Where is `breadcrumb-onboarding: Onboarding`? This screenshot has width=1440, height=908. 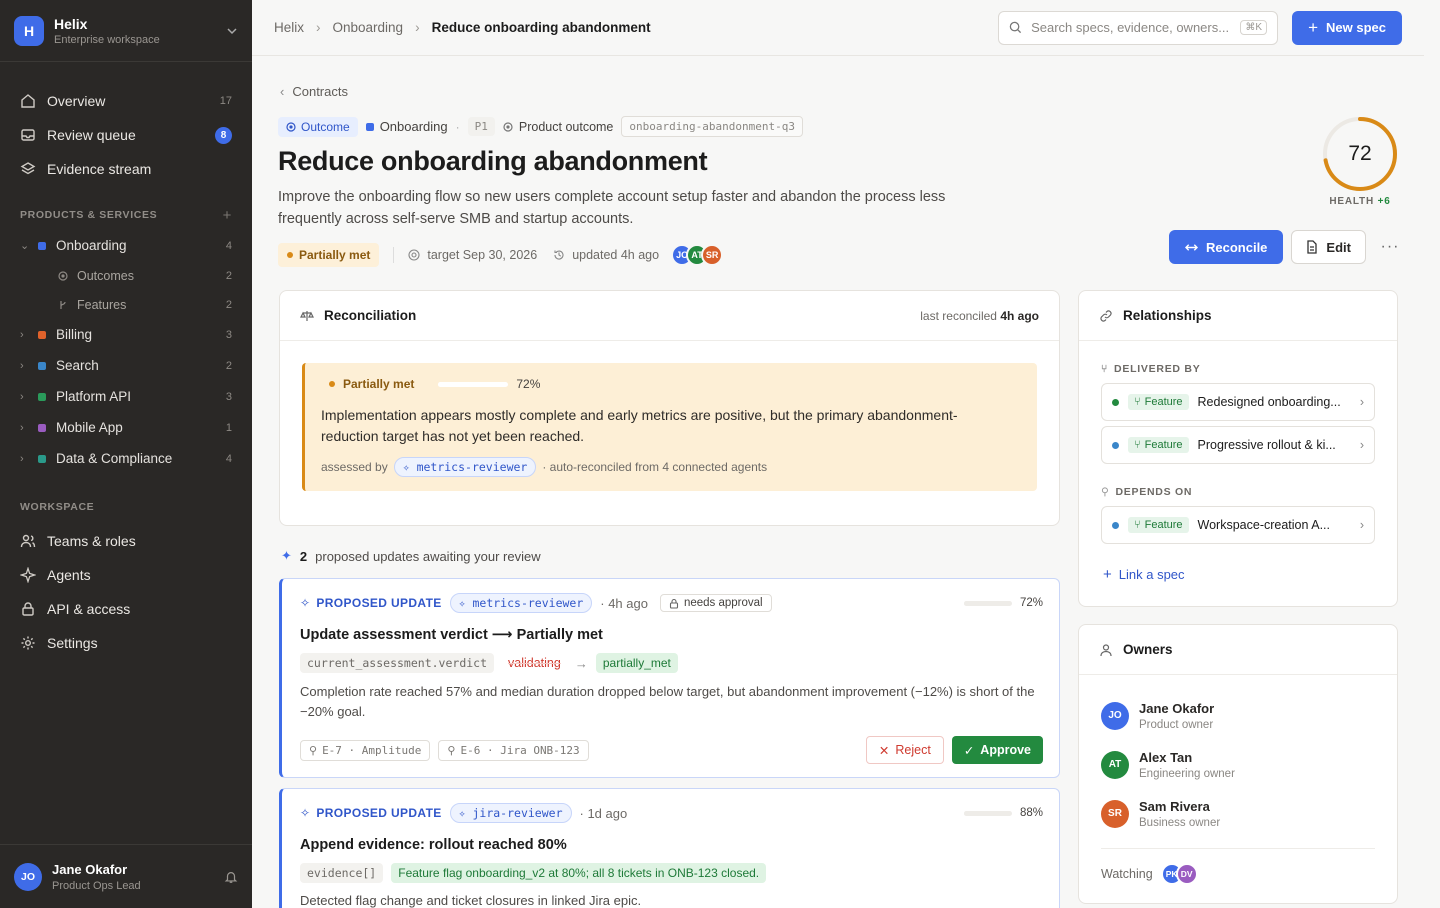 breadcrumb-onboarding: Onboarding is located at coordinates (368, 27).